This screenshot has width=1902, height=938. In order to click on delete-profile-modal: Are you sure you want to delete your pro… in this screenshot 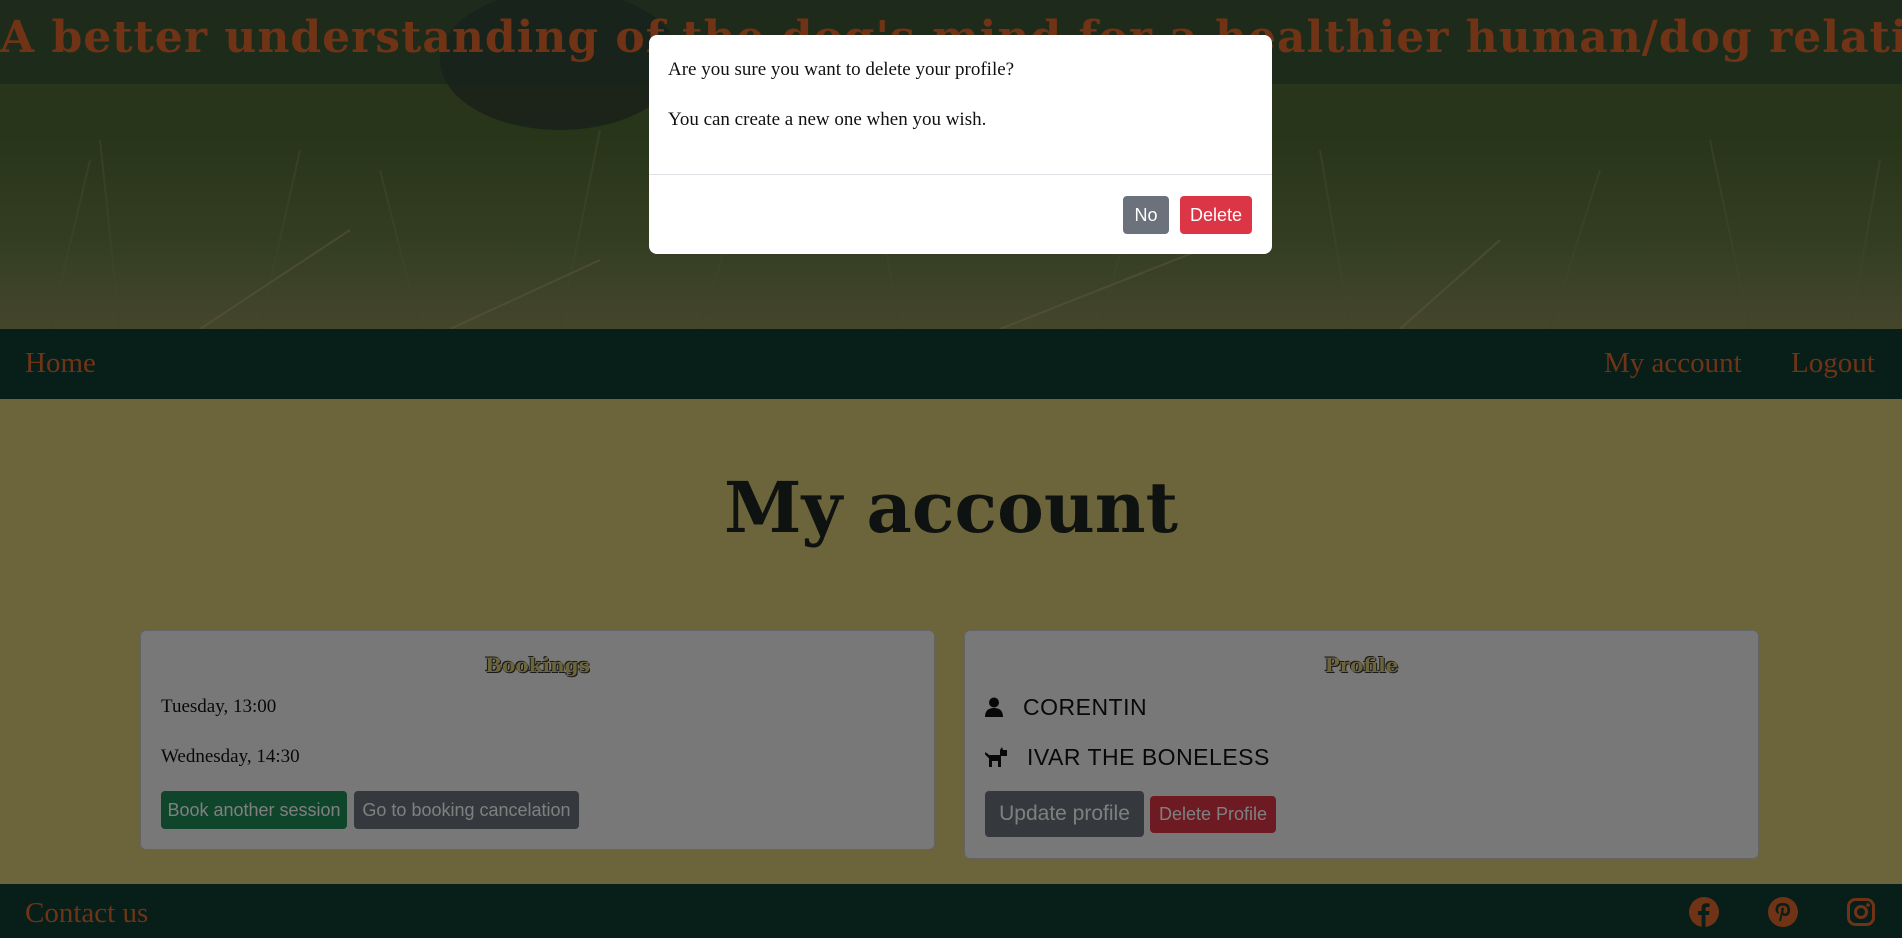, I will do `click(960, 144)`.